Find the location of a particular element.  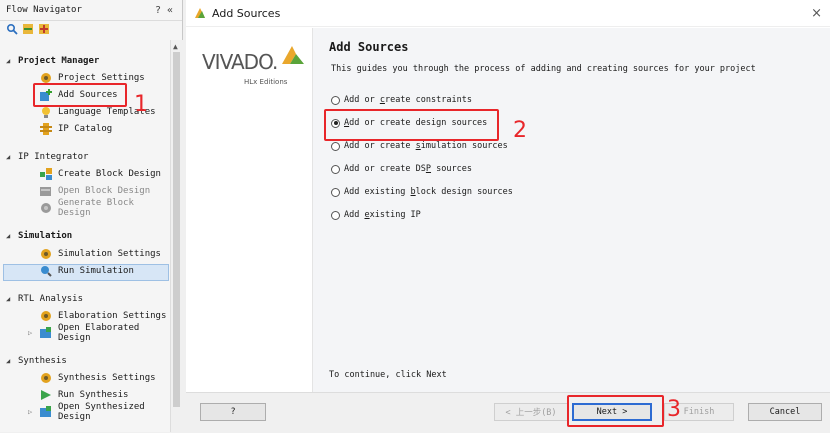

item-label: Elaboration Settings is located at coordinates (112, 316).